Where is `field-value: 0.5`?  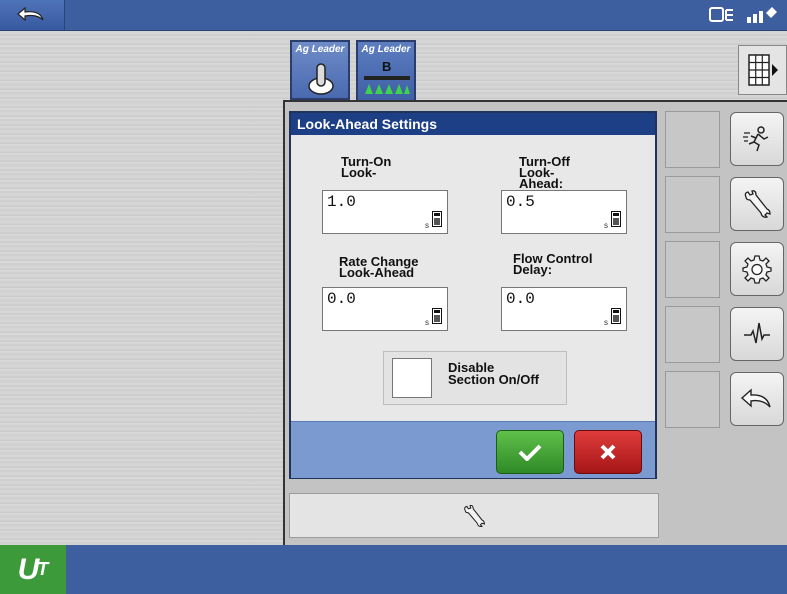
field-value: 0.5 is located at coordinates (520, 202).